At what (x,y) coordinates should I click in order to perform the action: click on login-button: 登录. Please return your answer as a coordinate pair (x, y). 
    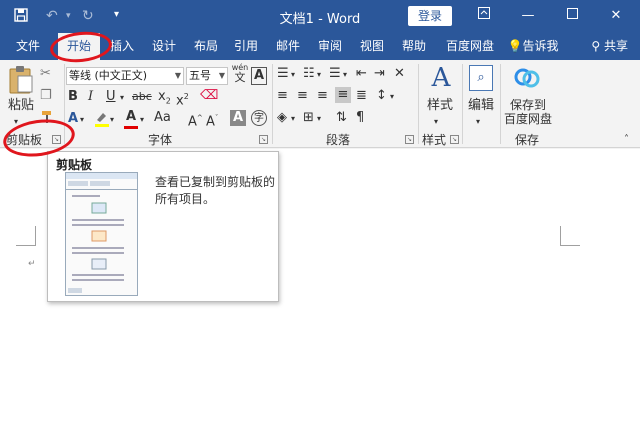
    Looking at the image, I should click on (430, 16).